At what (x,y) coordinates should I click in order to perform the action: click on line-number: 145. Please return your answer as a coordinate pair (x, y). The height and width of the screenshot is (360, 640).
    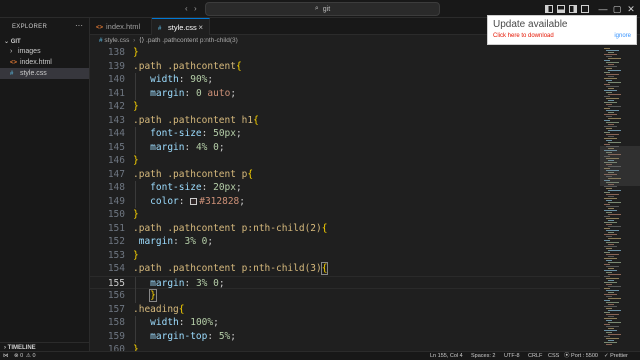
    Looking at the image, I should click on (107, 148).